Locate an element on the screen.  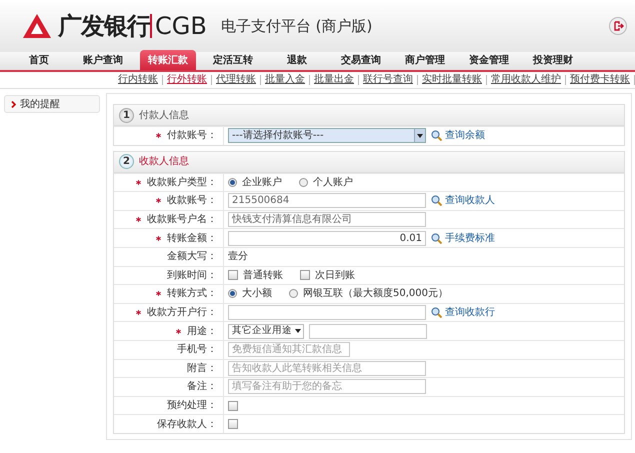
search-link: 查询收款人 is located at coordinates (463, 200).